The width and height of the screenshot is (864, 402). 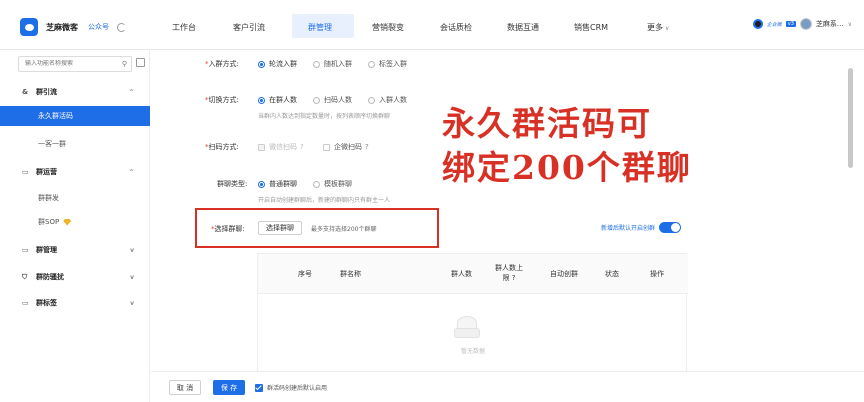 I want to click on user-area: 企业微 v3 芝麻系... ∨, so click(x=802, y=24).